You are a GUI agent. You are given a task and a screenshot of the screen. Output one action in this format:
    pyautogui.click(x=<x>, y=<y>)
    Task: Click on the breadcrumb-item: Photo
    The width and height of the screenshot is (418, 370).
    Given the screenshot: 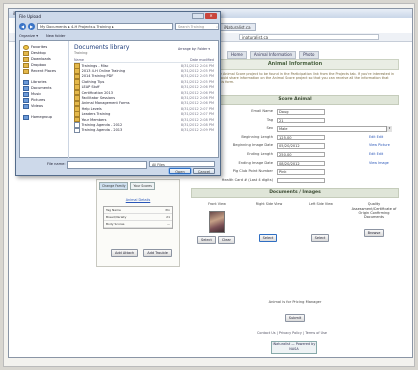 What is the action you would take?
    pyautogui.click(x=309, y=55)
    